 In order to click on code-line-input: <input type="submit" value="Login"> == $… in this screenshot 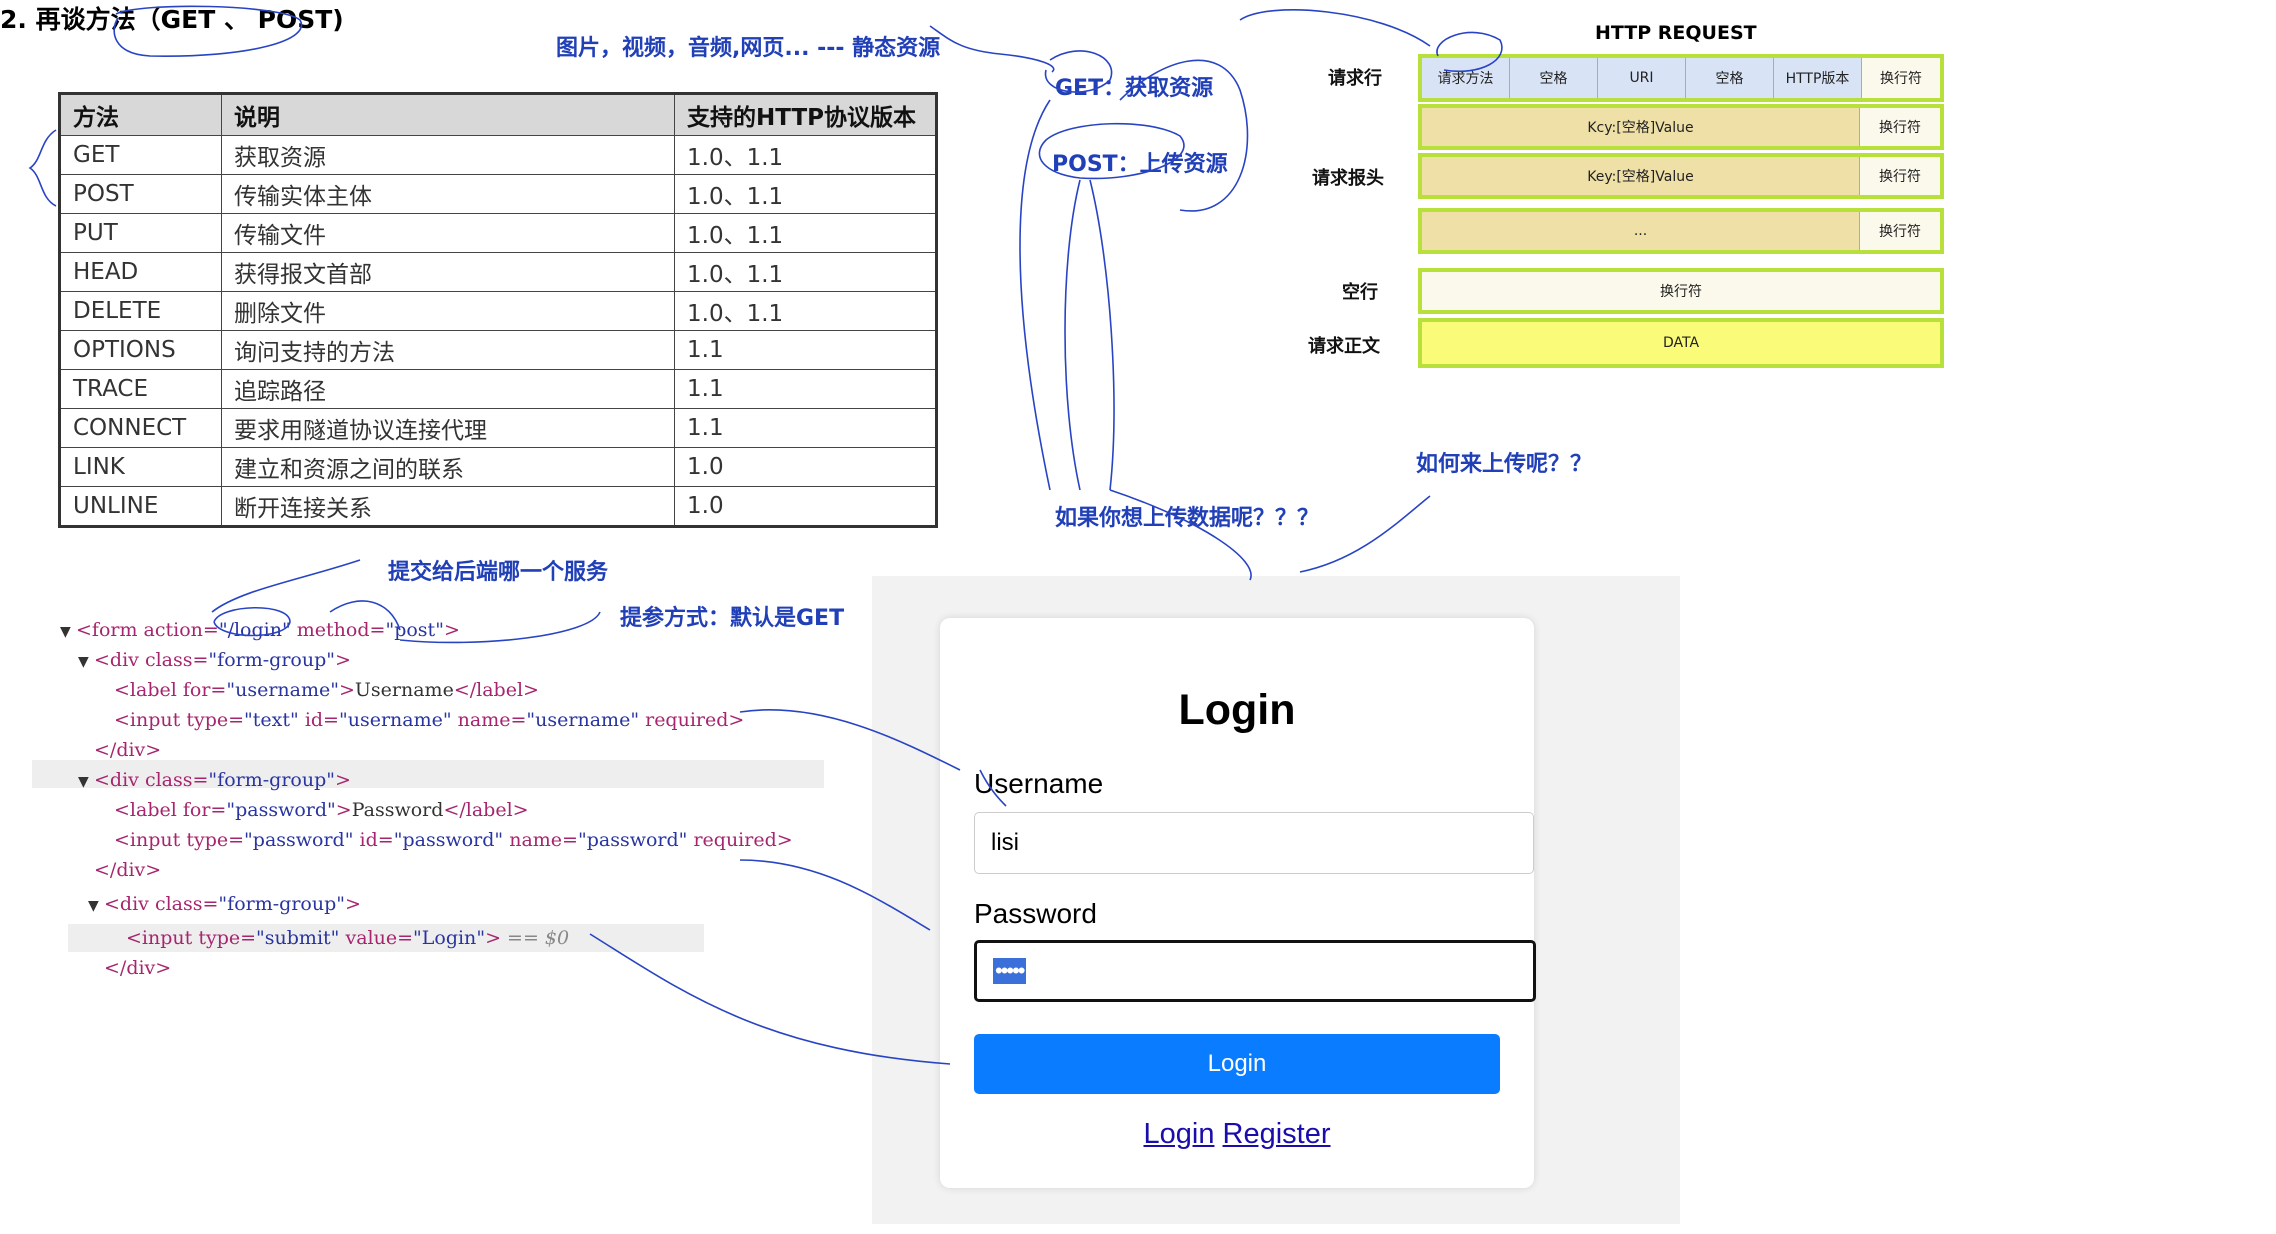, I will do `click(347, 938)`.